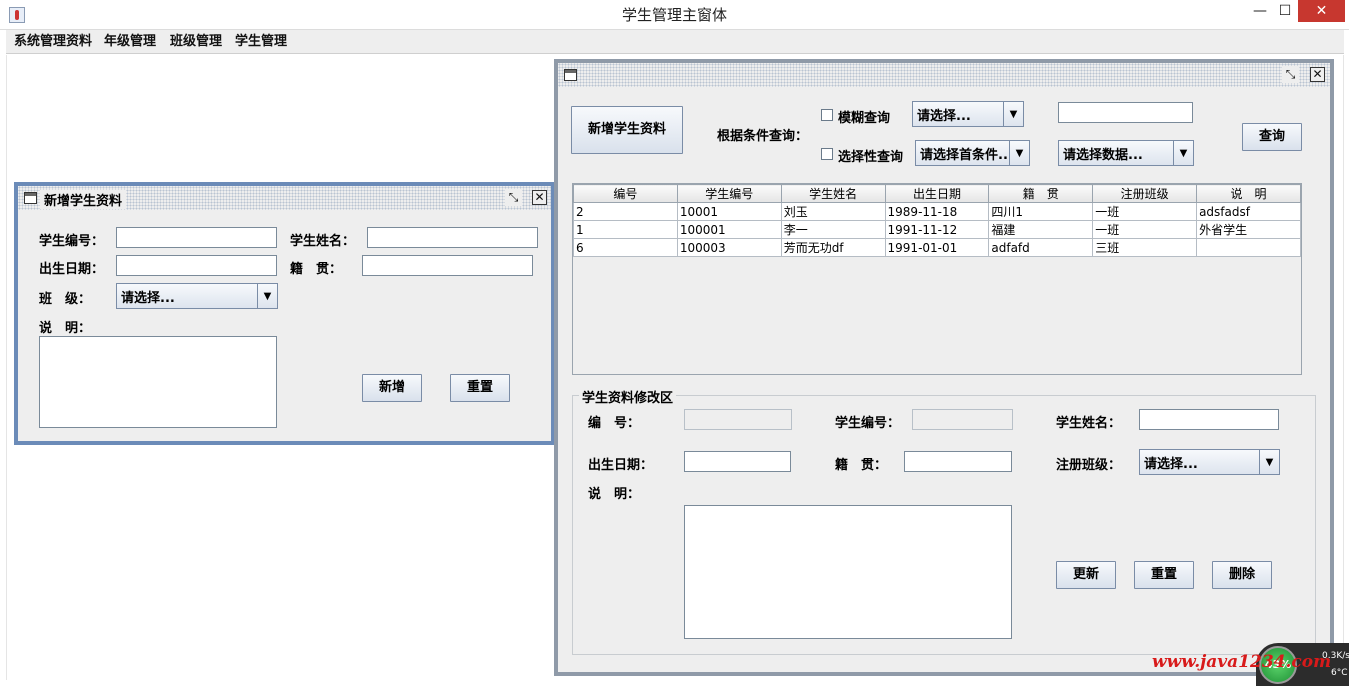 The width and height of the screenshot is (1349, 686). I want to click on column-header: 说 明, so click(1248, 193).